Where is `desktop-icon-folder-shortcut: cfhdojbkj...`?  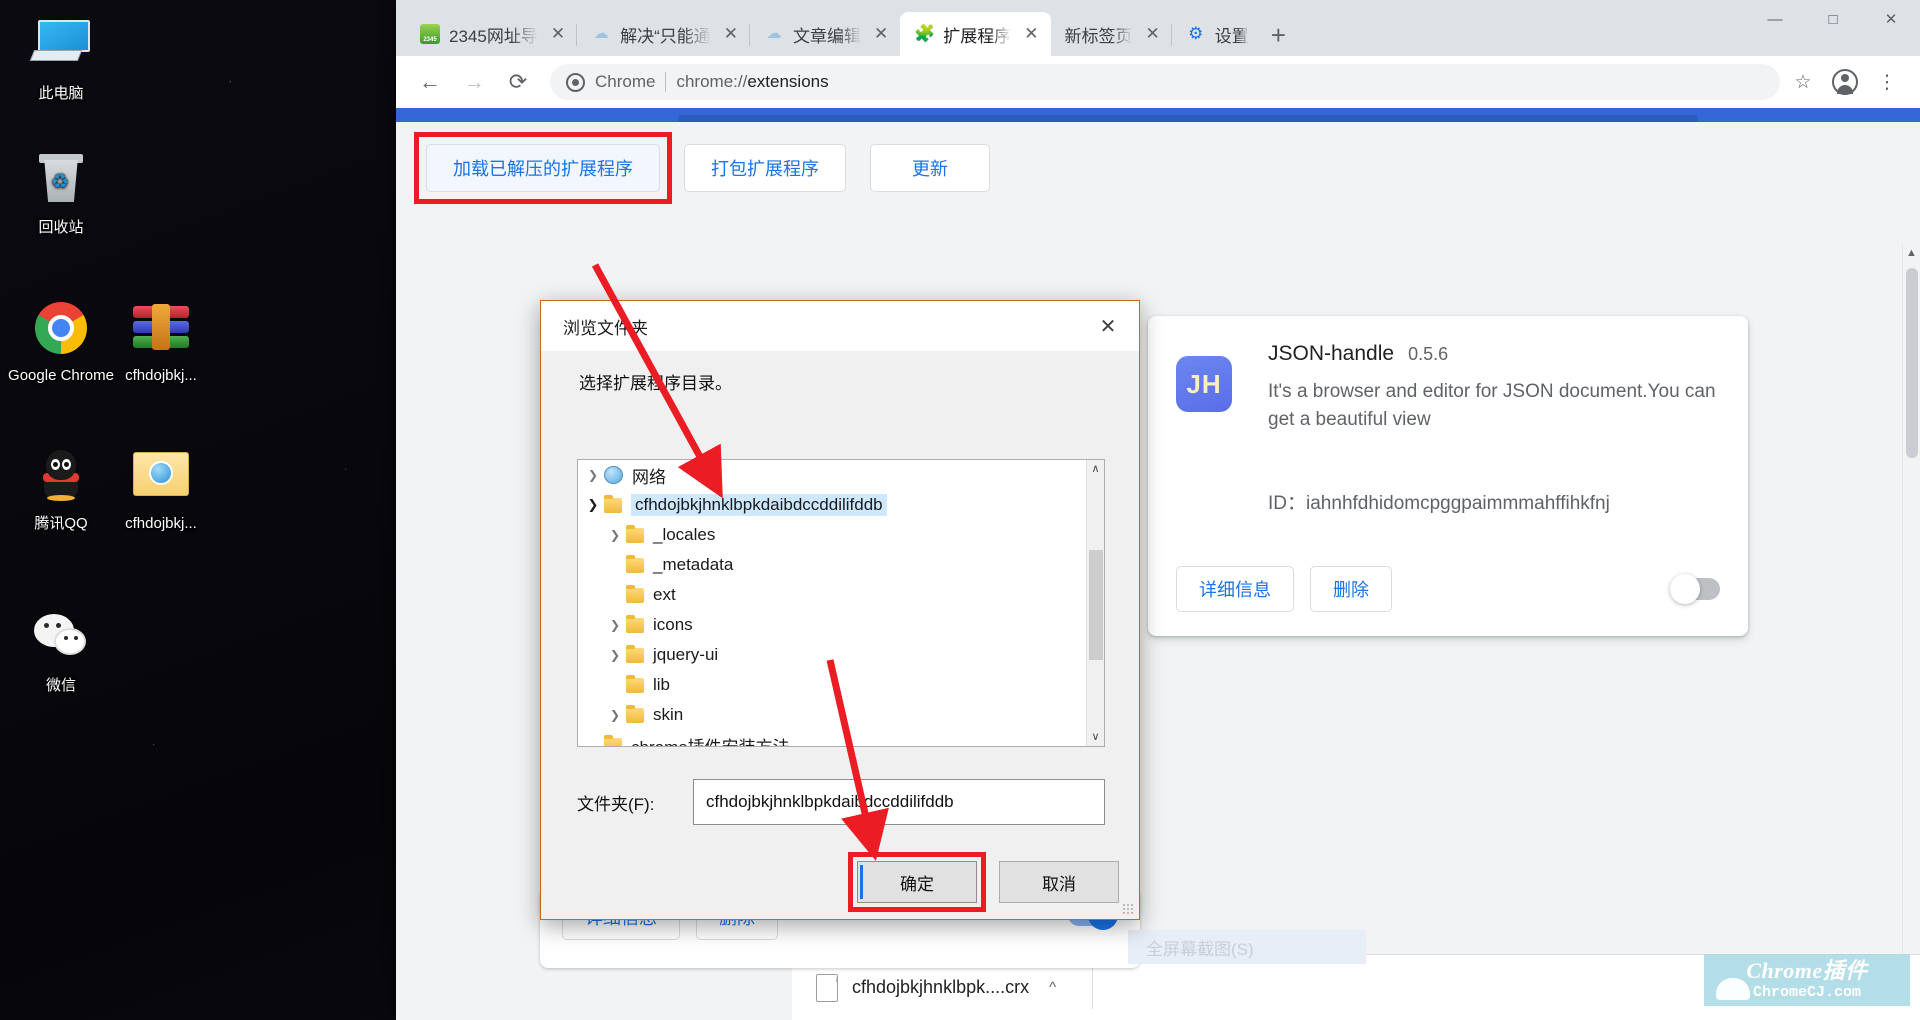
desktop-icon-folder-shortcut: cfhdojbkj... is located at coordinates (161, 490).